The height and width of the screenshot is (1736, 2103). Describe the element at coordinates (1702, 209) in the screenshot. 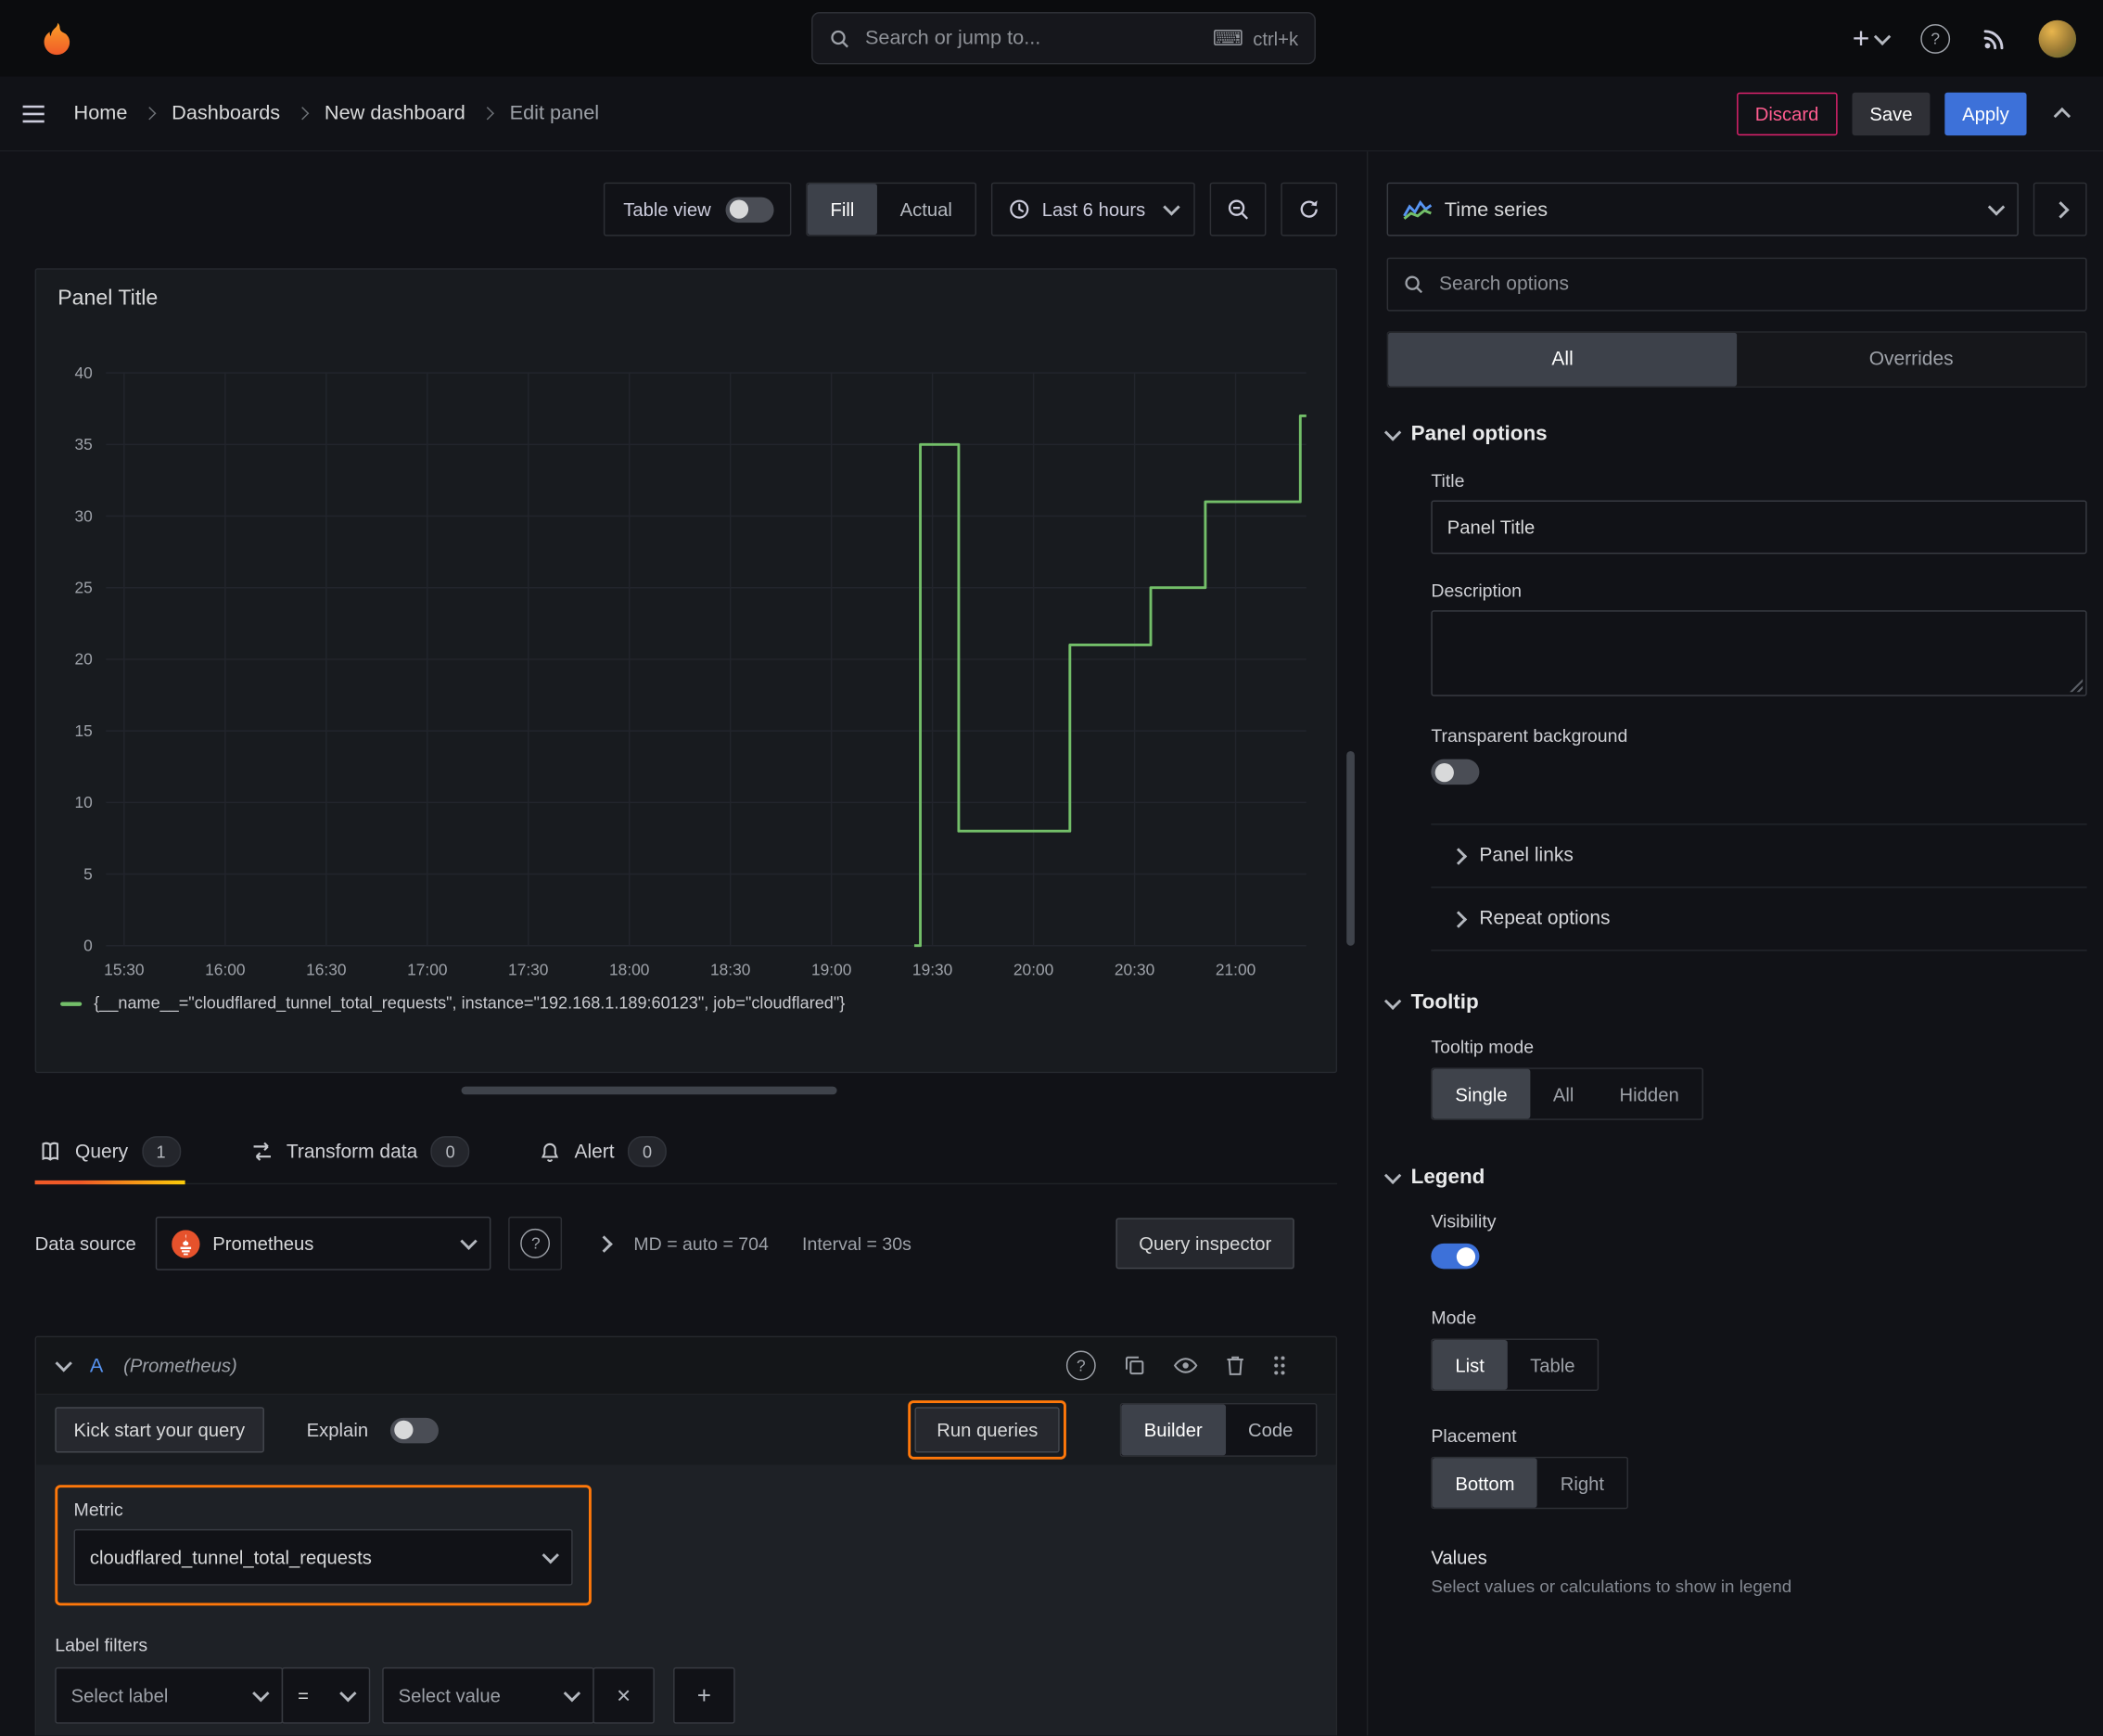

I see `visualization-picker: Time series` at that location.